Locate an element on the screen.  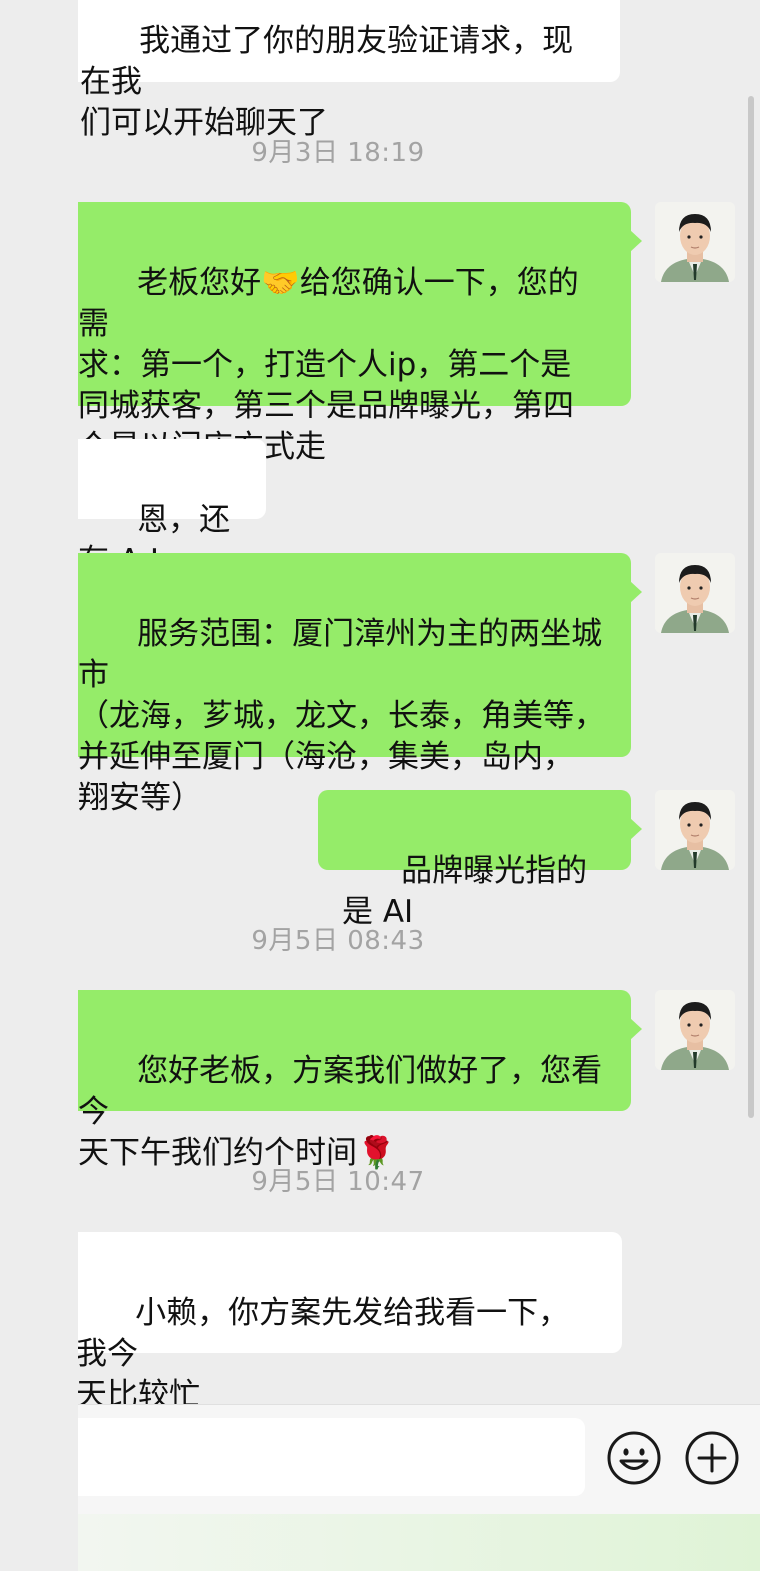
message-bubble-outgoing: 品牌曝光指的是 AI is located at coordinates (480, 860).